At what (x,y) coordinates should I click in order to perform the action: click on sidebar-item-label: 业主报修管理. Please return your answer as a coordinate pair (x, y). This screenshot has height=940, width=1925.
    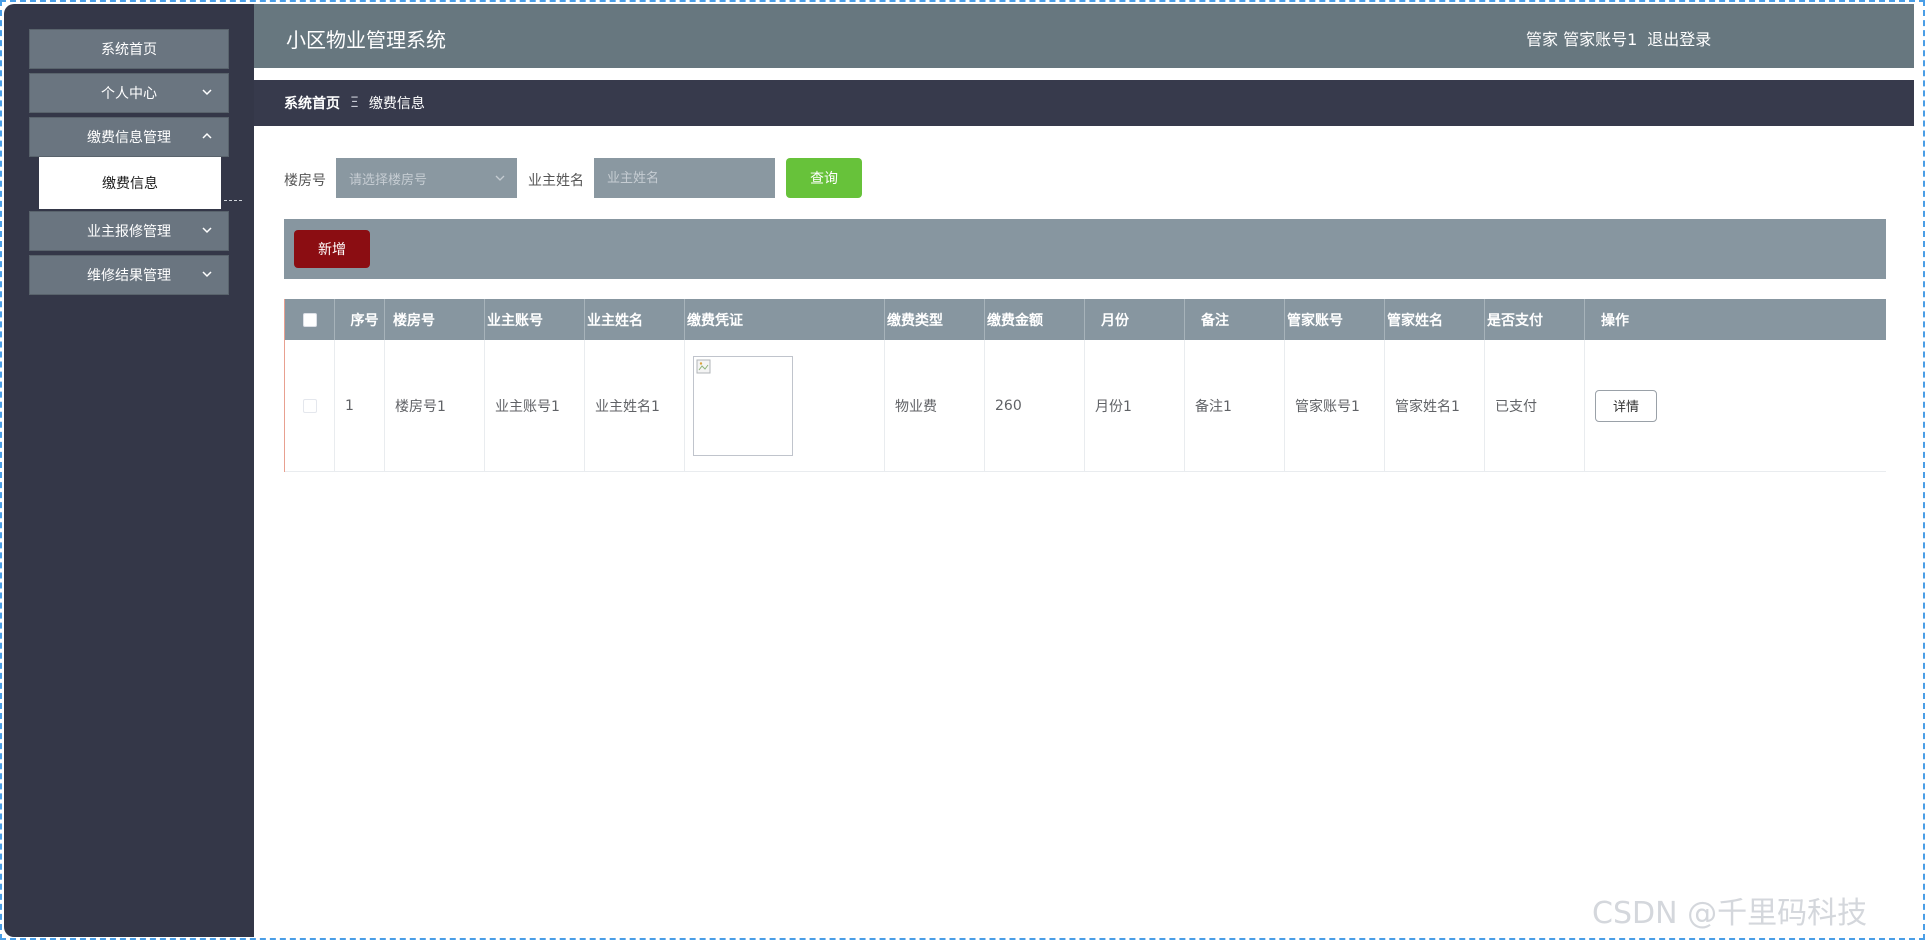
    Looking at the image, I should click on (129, 232).